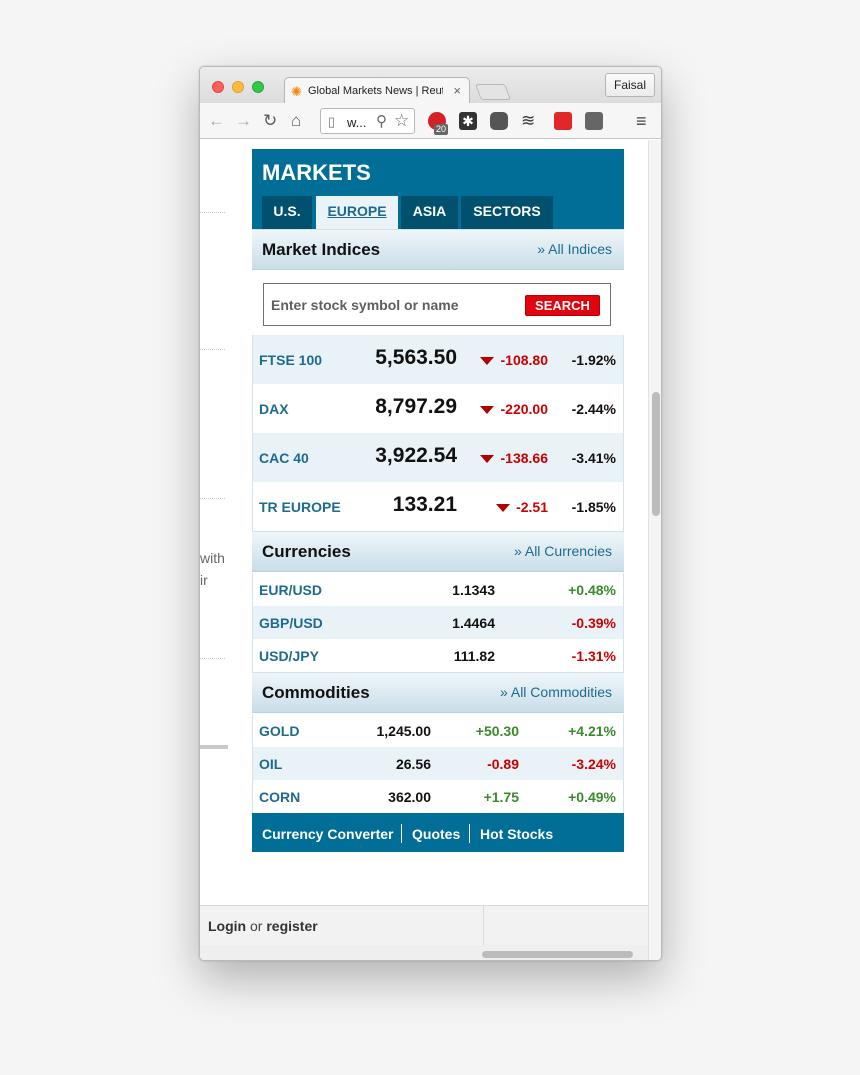  Describe the element at coordinates (274, 409) in the screenshot. I see `index-name: DAX` at that location.